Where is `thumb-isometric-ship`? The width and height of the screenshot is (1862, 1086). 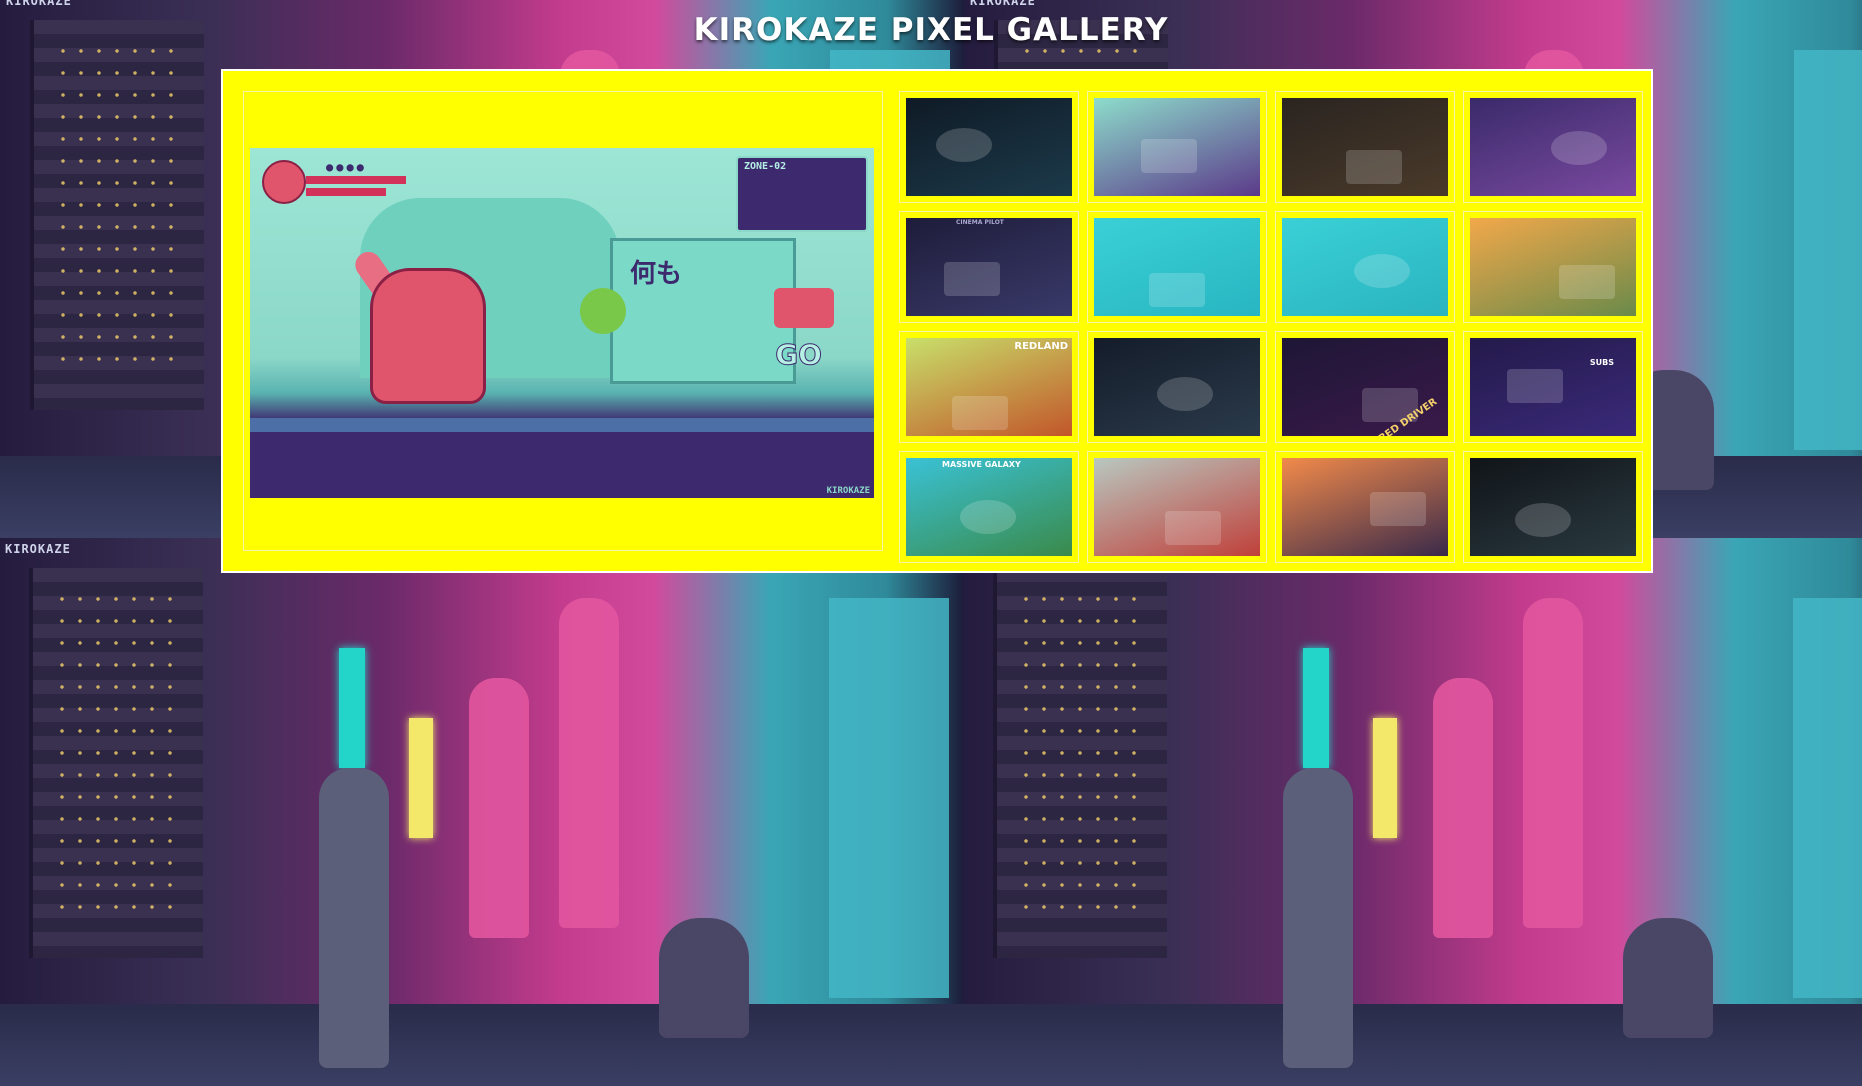 thumb-isometric-ship is located at coordinates (1365, 267).